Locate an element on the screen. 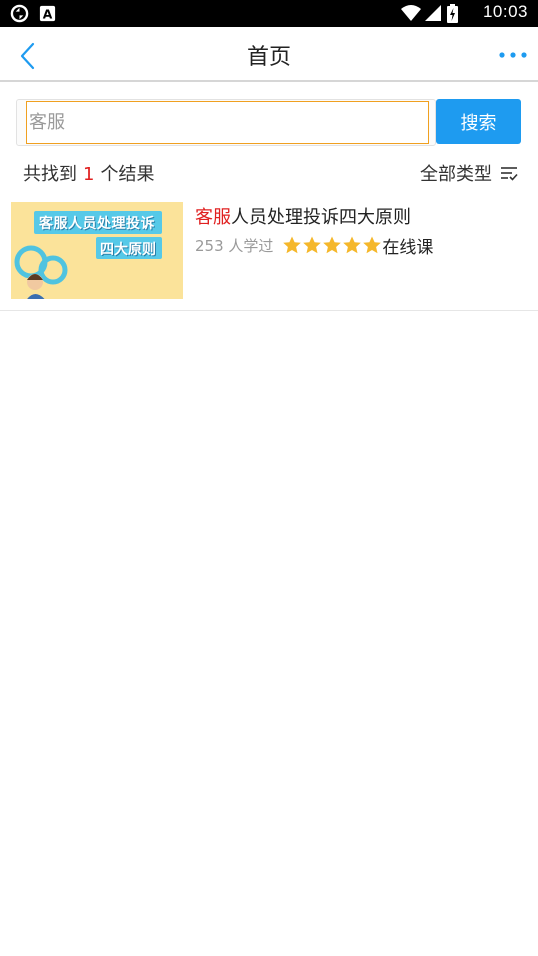  battery-icon is located at coordinates (452, 13).